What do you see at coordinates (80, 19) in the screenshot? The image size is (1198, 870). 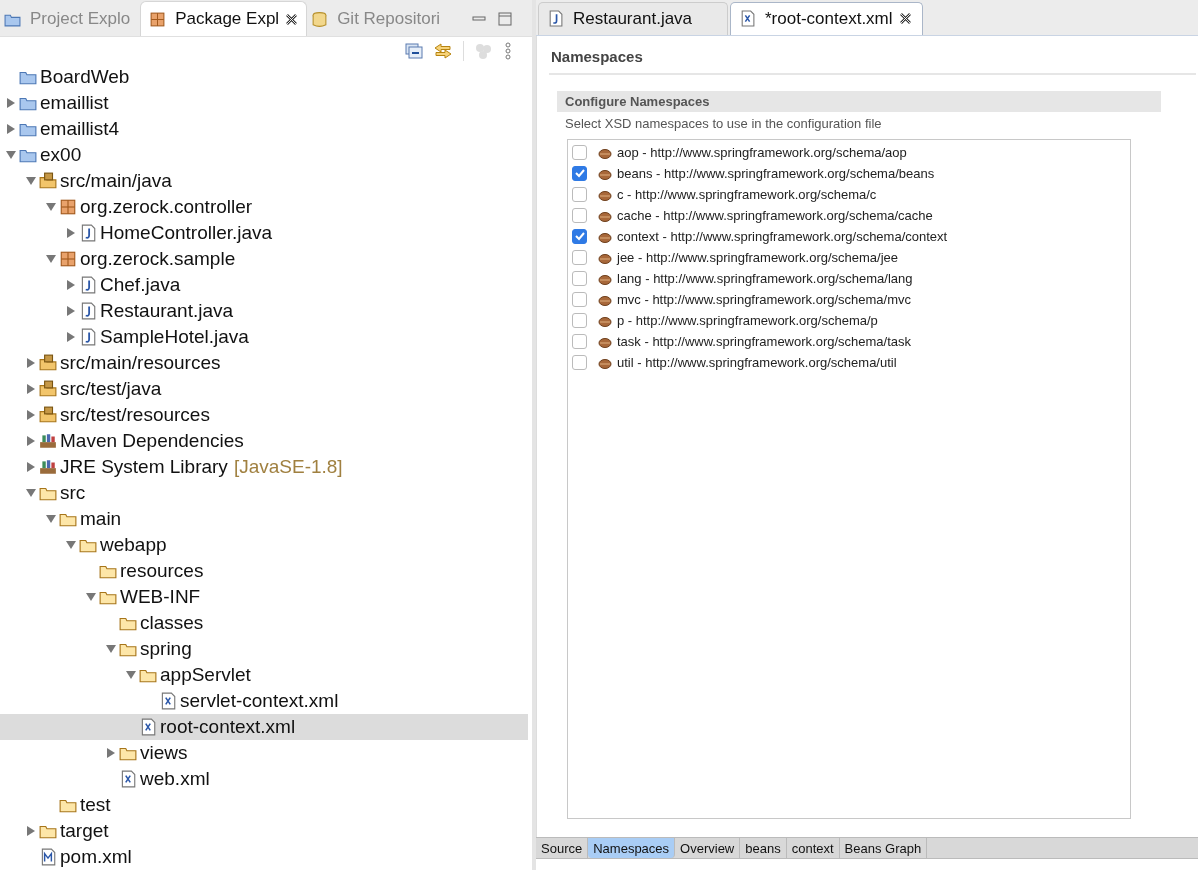 I see `tab-label: Project Explo` at bounding box center [80, 19].